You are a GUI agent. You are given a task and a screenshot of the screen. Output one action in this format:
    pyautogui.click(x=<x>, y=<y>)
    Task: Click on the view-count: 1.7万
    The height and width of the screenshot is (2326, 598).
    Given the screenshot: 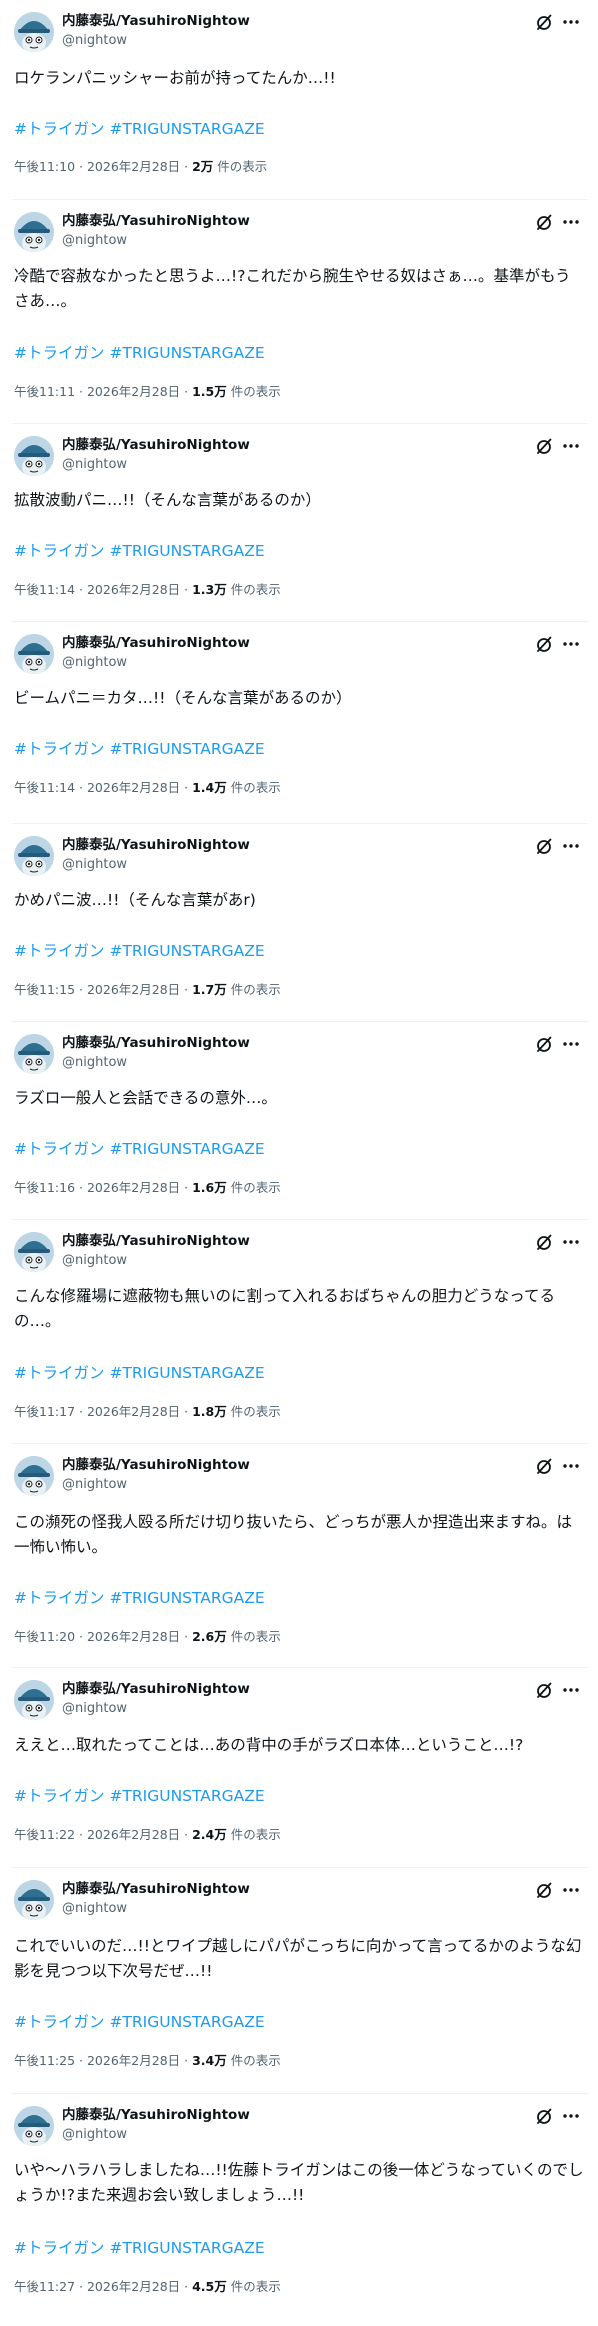 What is the action you would take?
    pyautogui.click(x=209, y=989)
    